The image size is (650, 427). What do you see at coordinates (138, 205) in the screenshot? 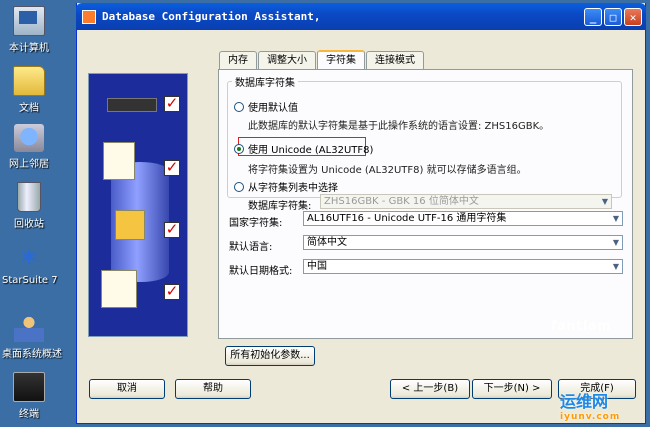
I see `wizard-illustration: ✓ ✓ ✓ ✓` at bounding box center [138, 205].